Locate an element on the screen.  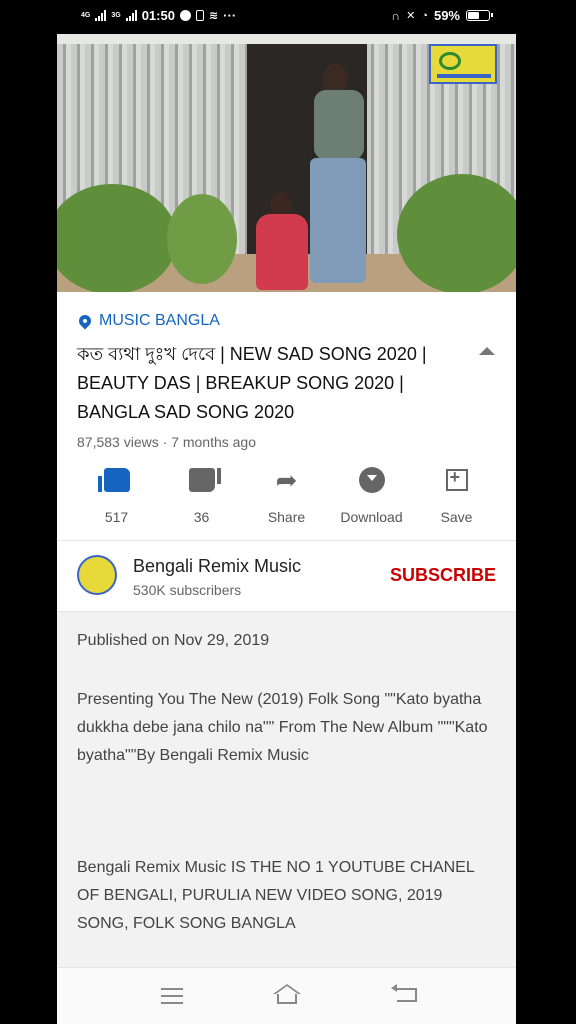
save-button: Save is located at coordinates (456, 494).